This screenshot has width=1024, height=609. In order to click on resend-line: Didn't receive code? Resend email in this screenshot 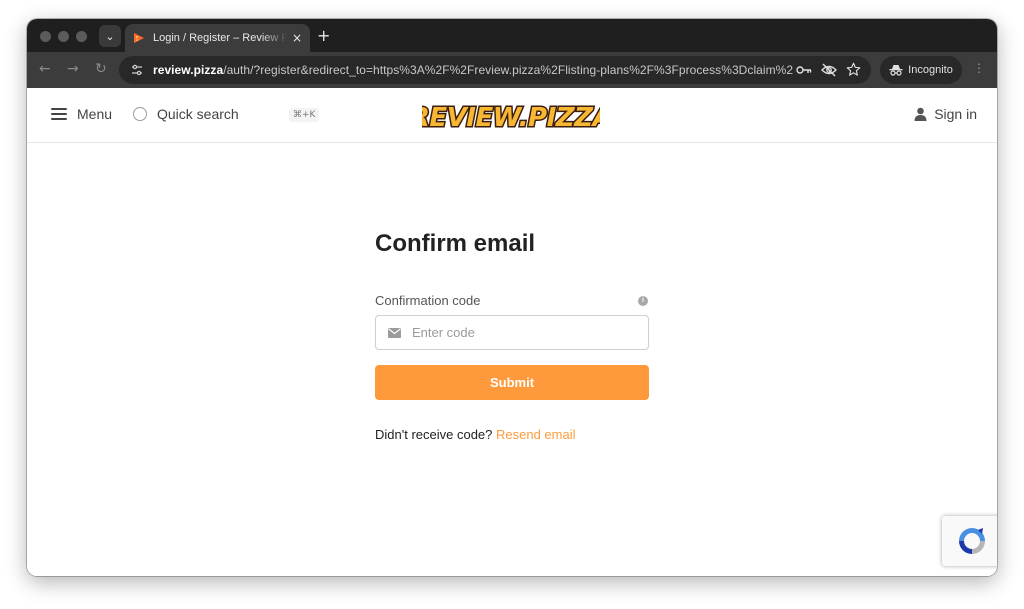, I will do `click(475, 434)`.